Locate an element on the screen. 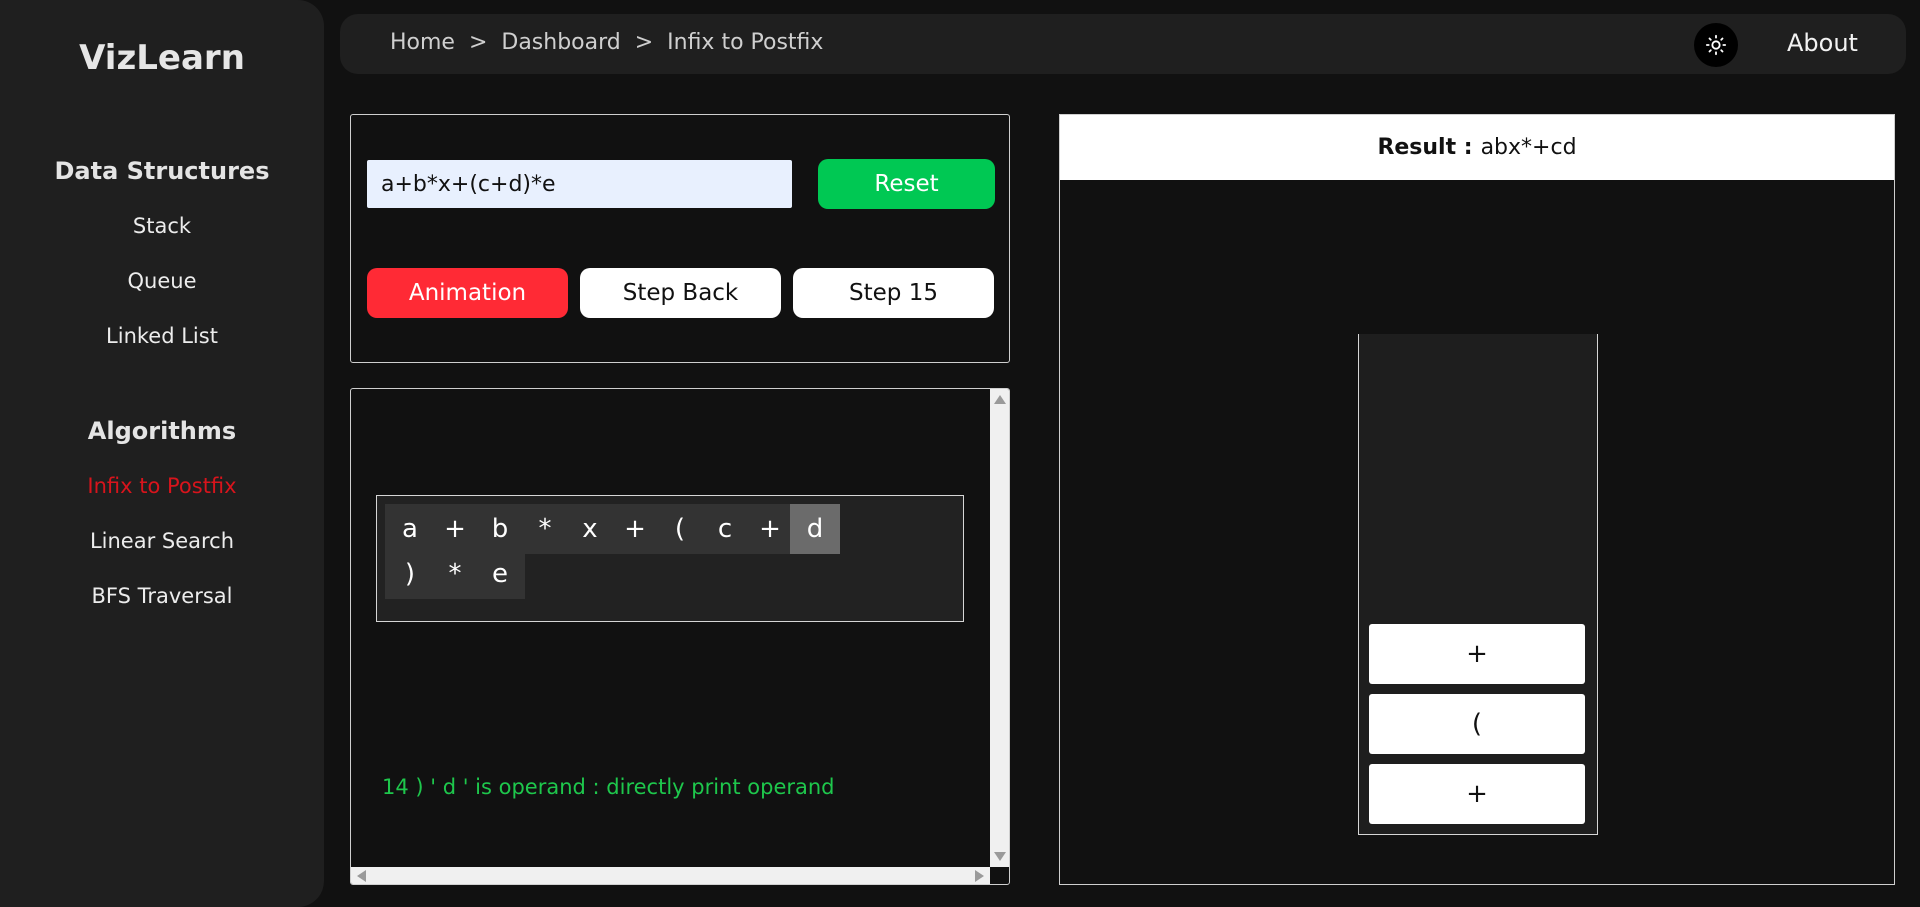 The width and height of the screenshot is (1920, 907). expression-token: ) is located at coordinates (410, 574).